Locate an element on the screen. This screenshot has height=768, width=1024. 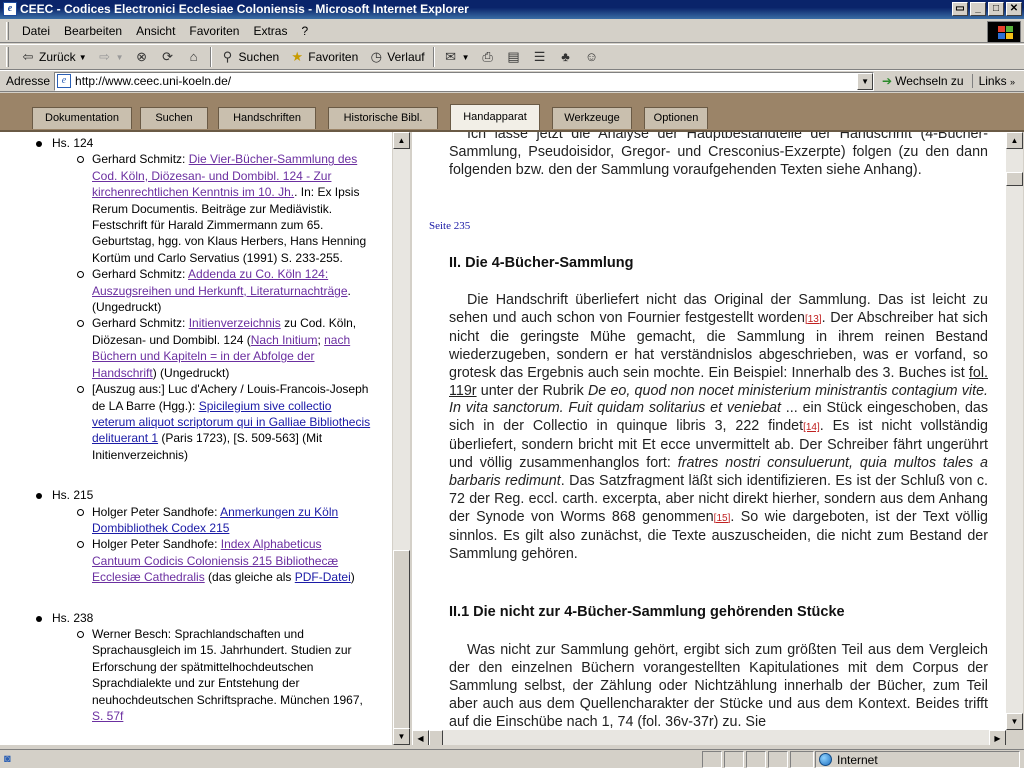
back-dropdown-icon: ▼ is located at coordinates (83, 57).